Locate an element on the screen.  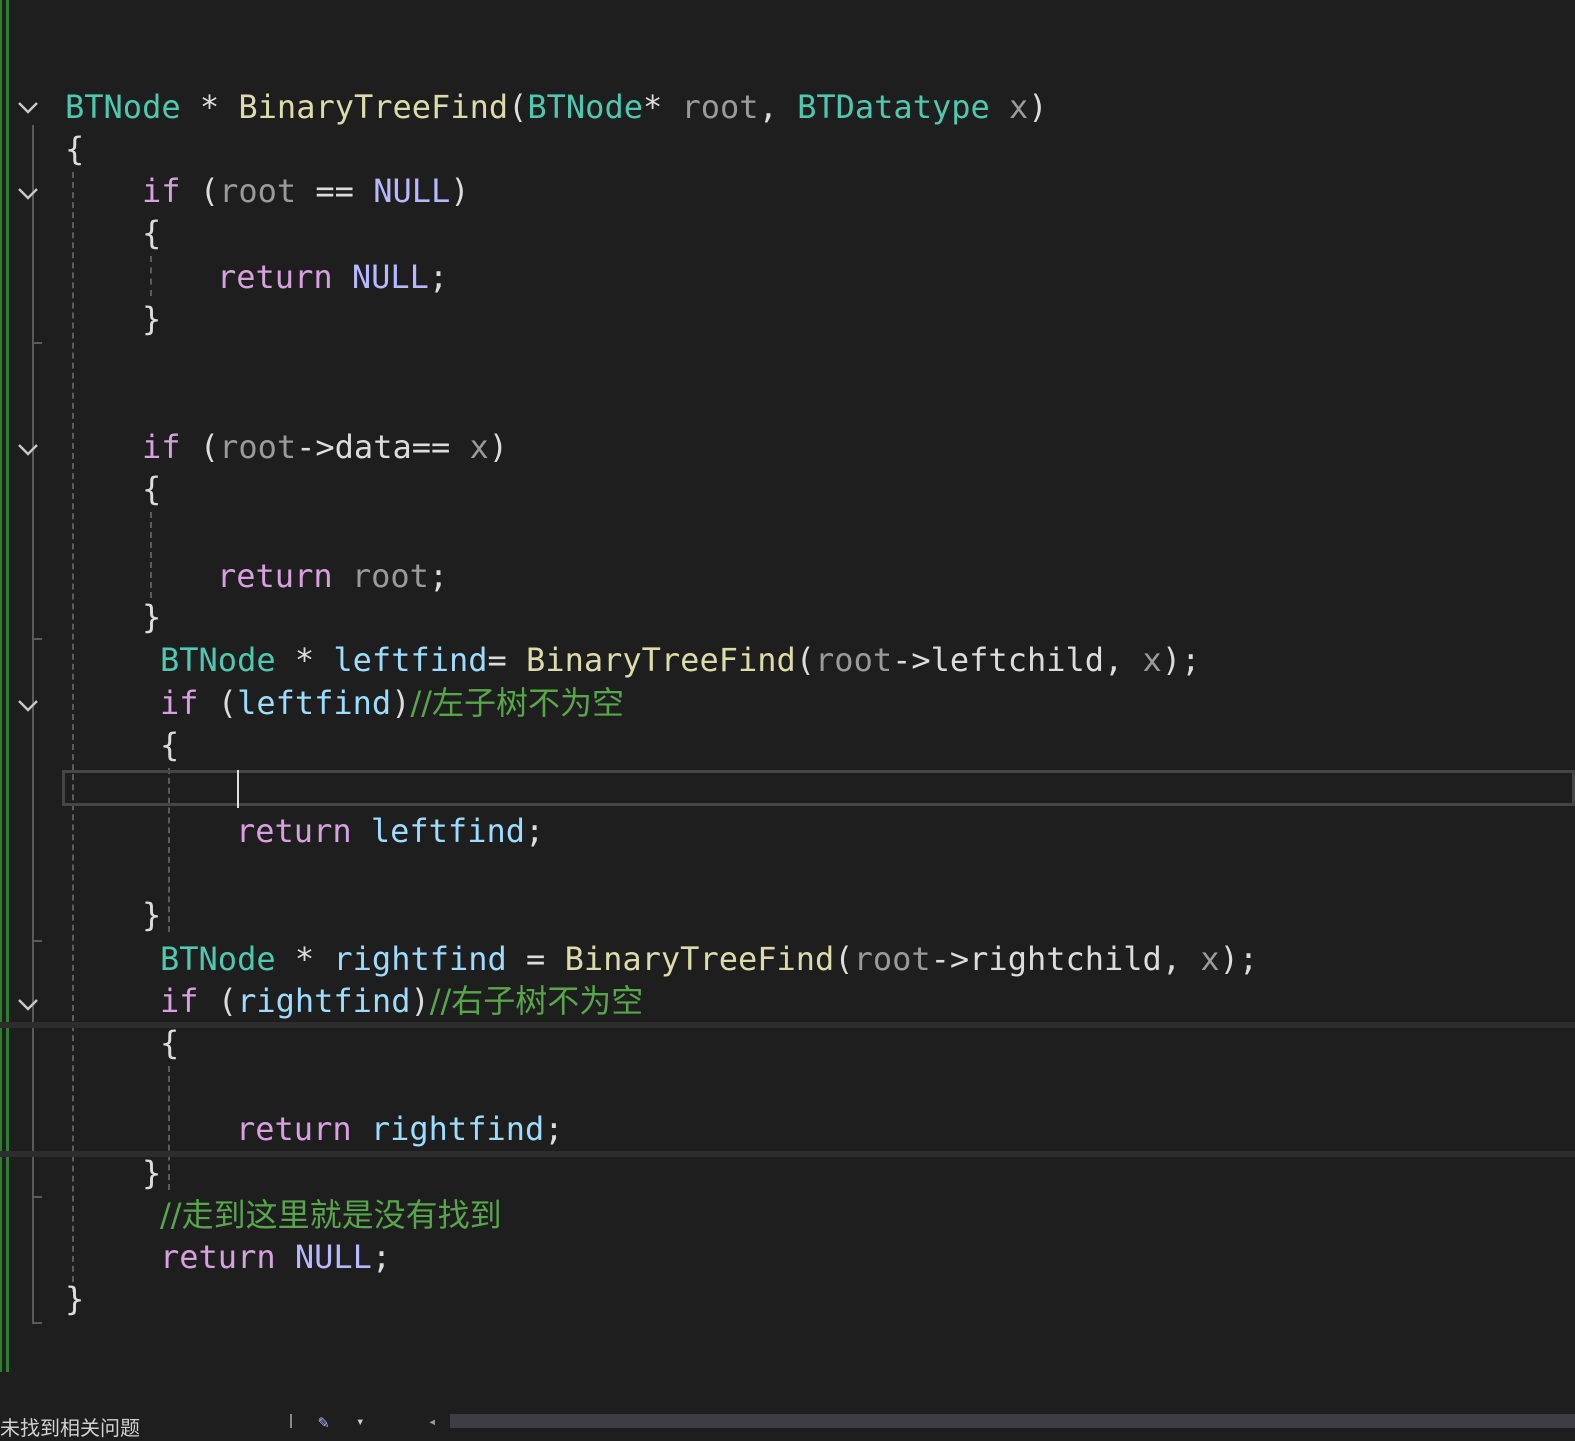
code-token: , is located at coordinates (778, 107).